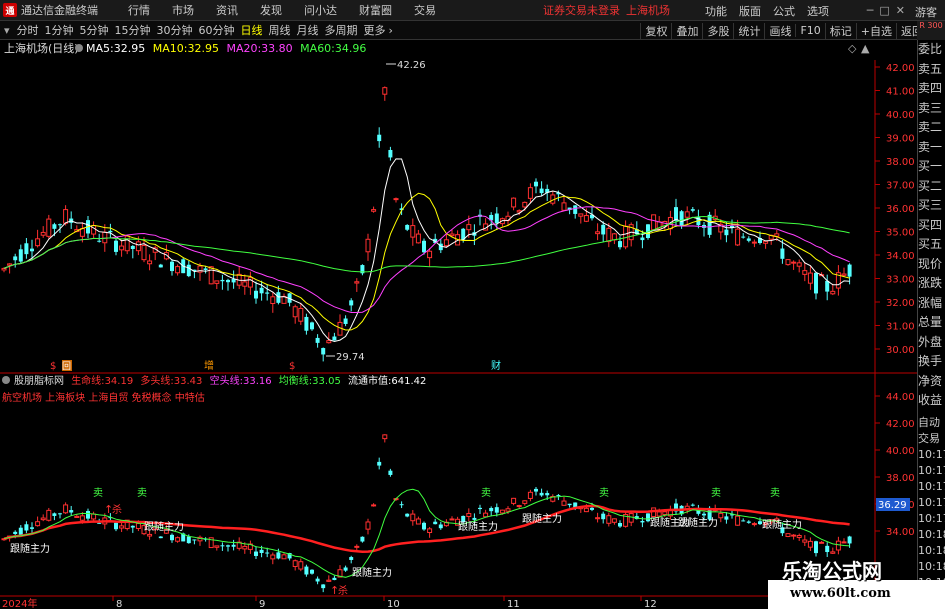  What do you see at coordinates (183, 10) in the screenshot?
I see `menu-item-market: 市场` at bounding box center [183, 10].